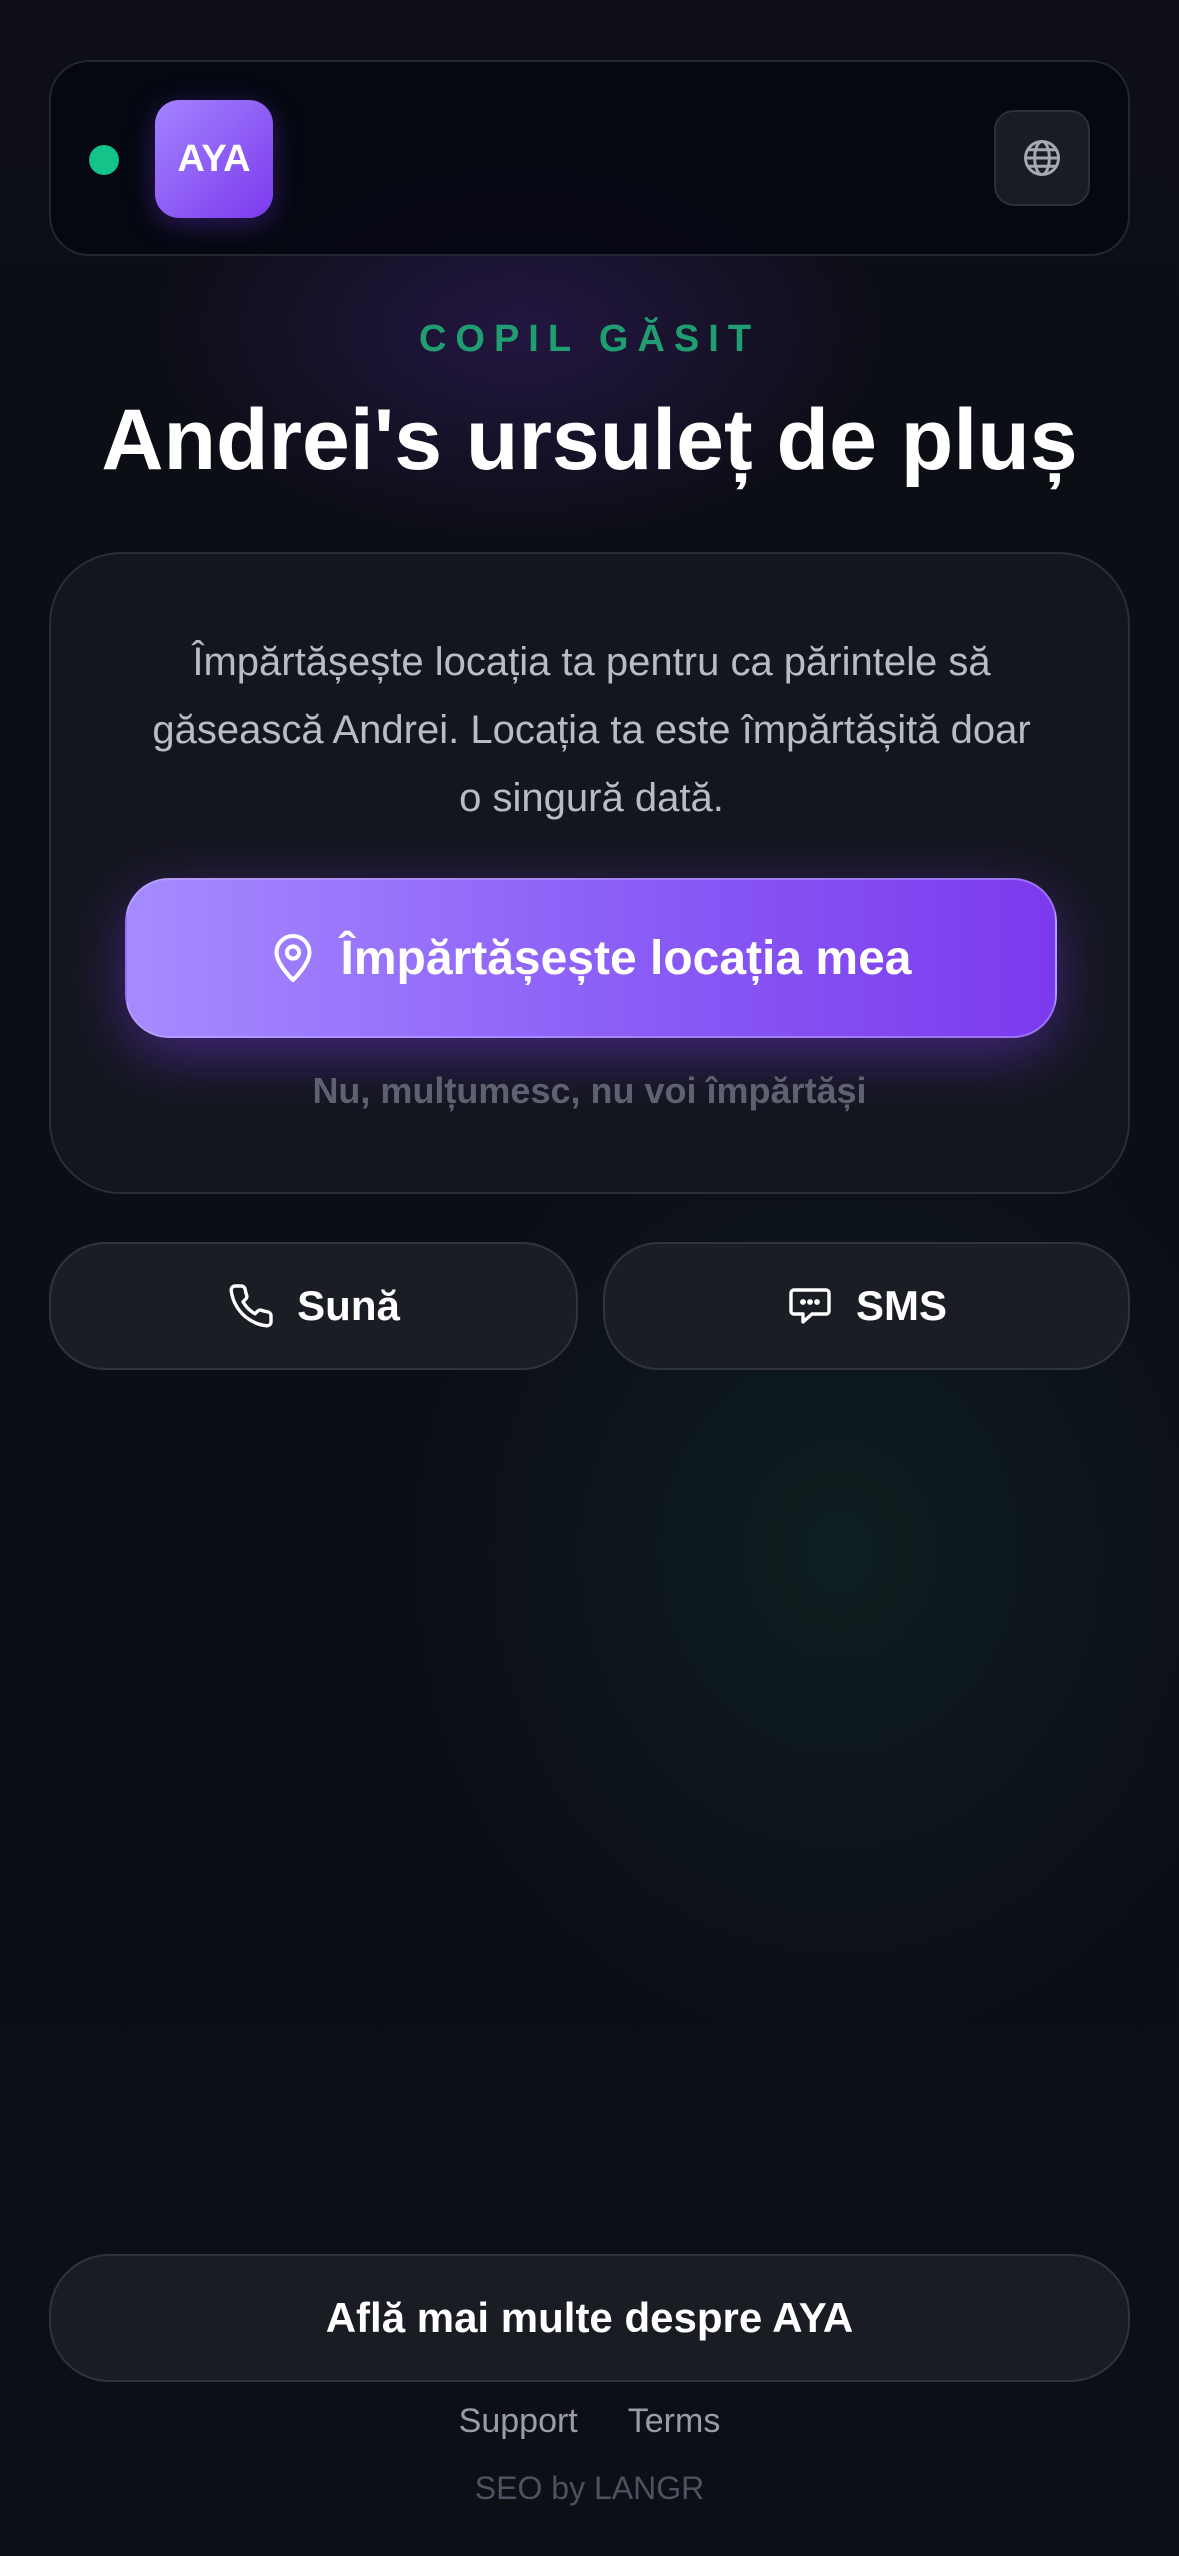 The width and height of the screenshot is (1179, 2556). What do you see at coordinates (293, 958) in the screenshot?
I see `location-pin-icon` at bounding box center [293, 958].